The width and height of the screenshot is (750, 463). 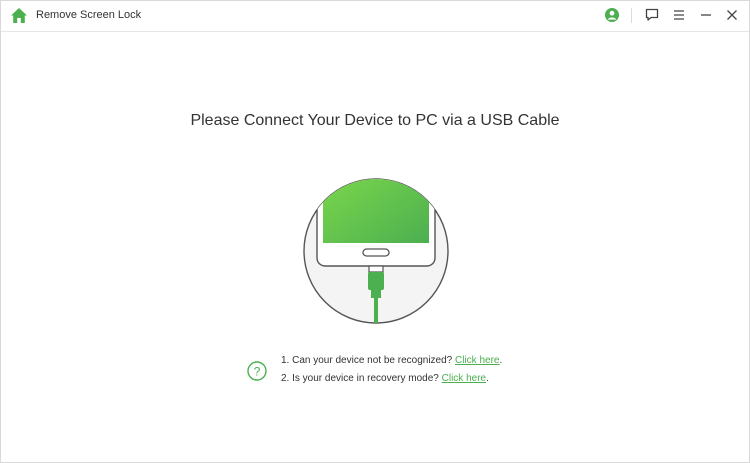 I want to click on click-here-link-not-recognized: Click here, so click(x=477, y=360).